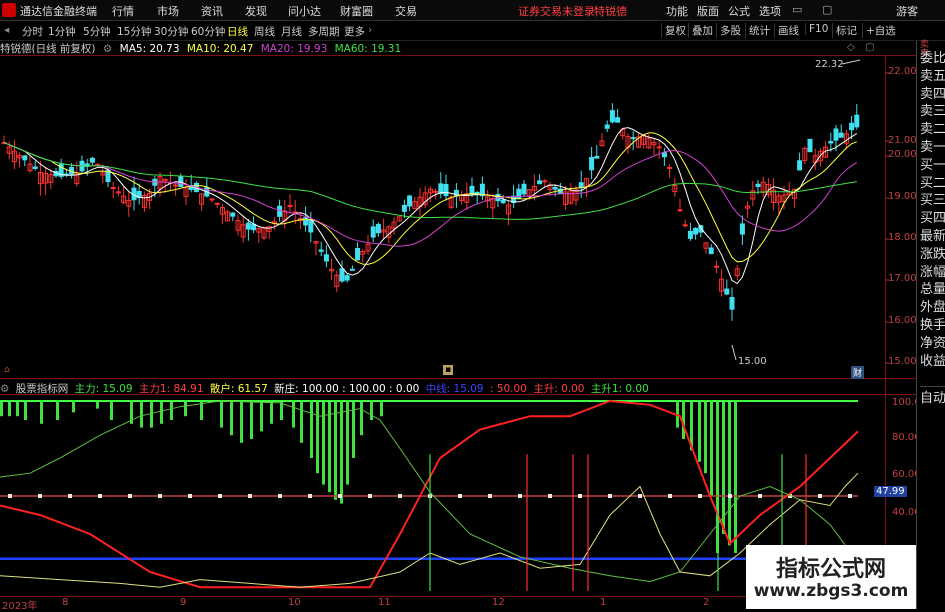 The image size is (945, 612). Describe the element at coordinates (932, 74) in the screenshot. I see `side-item-1: 卖五` at that location.